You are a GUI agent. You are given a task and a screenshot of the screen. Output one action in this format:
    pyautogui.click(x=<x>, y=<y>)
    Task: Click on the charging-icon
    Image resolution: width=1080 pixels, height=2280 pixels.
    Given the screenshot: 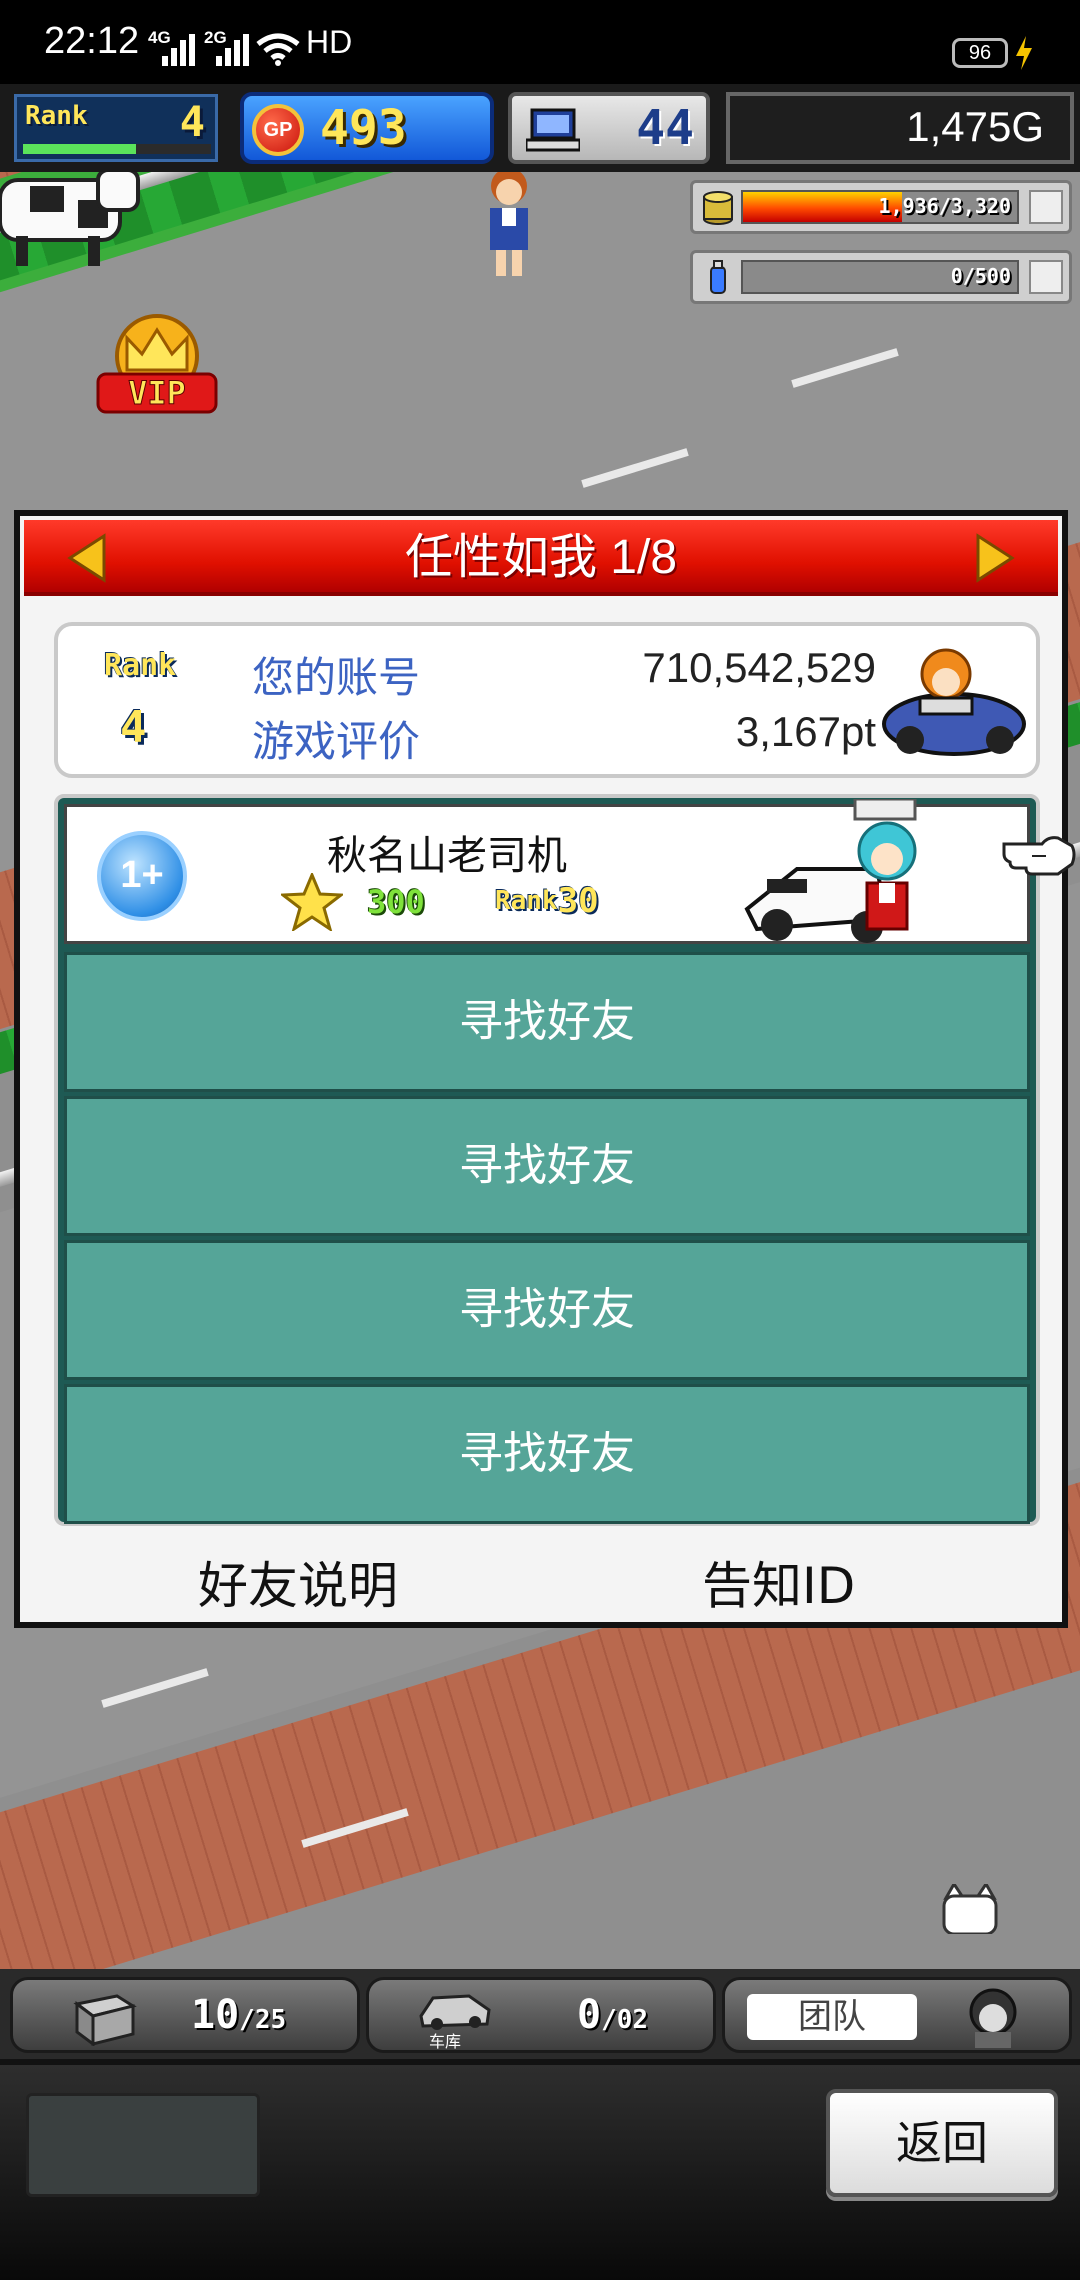 What is the action you would take?
    pyautogui.click(x=1024, y=53)
    